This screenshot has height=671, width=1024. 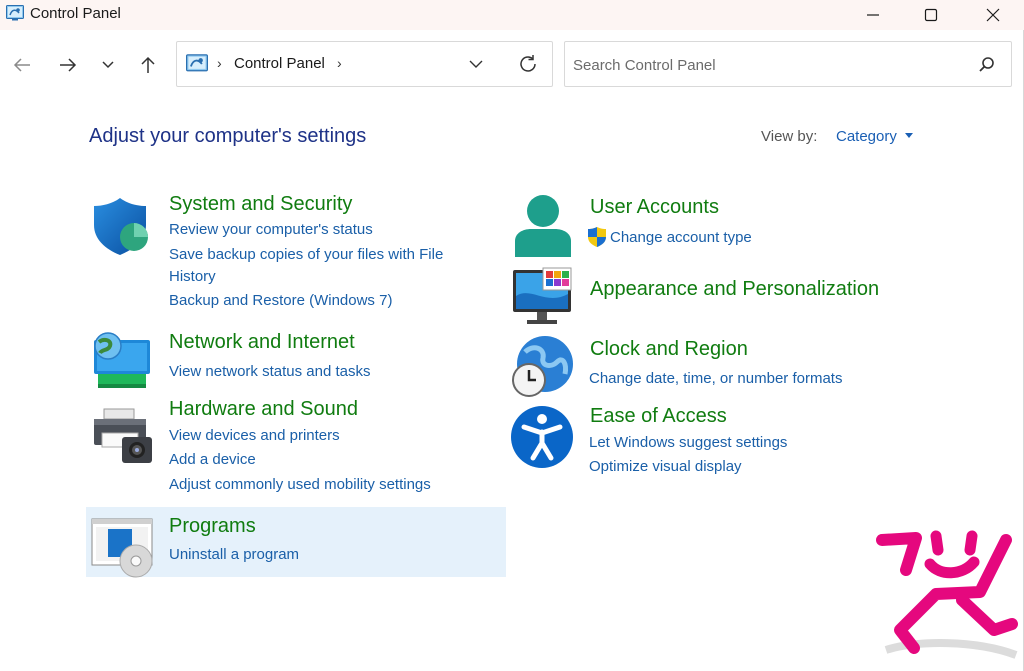 What do you see at coordinates (300, 485) in the screenshot?
I see `mobility-settings-link: Adjust commonly used mobility settings` at bounding box center [300, 485].